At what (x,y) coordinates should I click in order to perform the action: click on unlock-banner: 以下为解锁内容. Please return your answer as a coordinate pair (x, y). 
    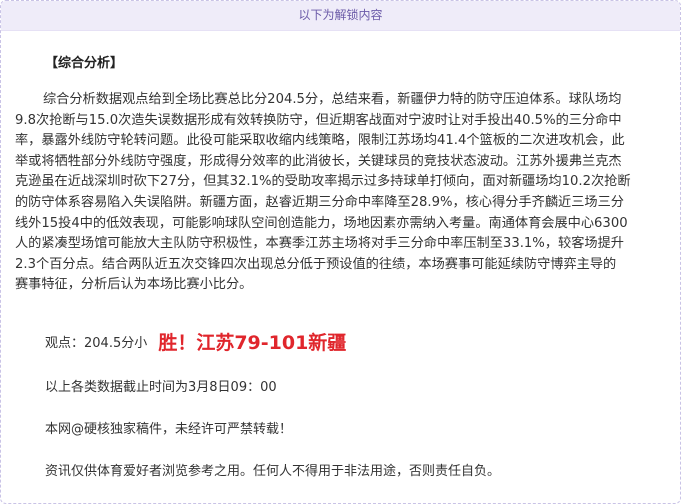
    Looking at the image, I should click on (340, 16).